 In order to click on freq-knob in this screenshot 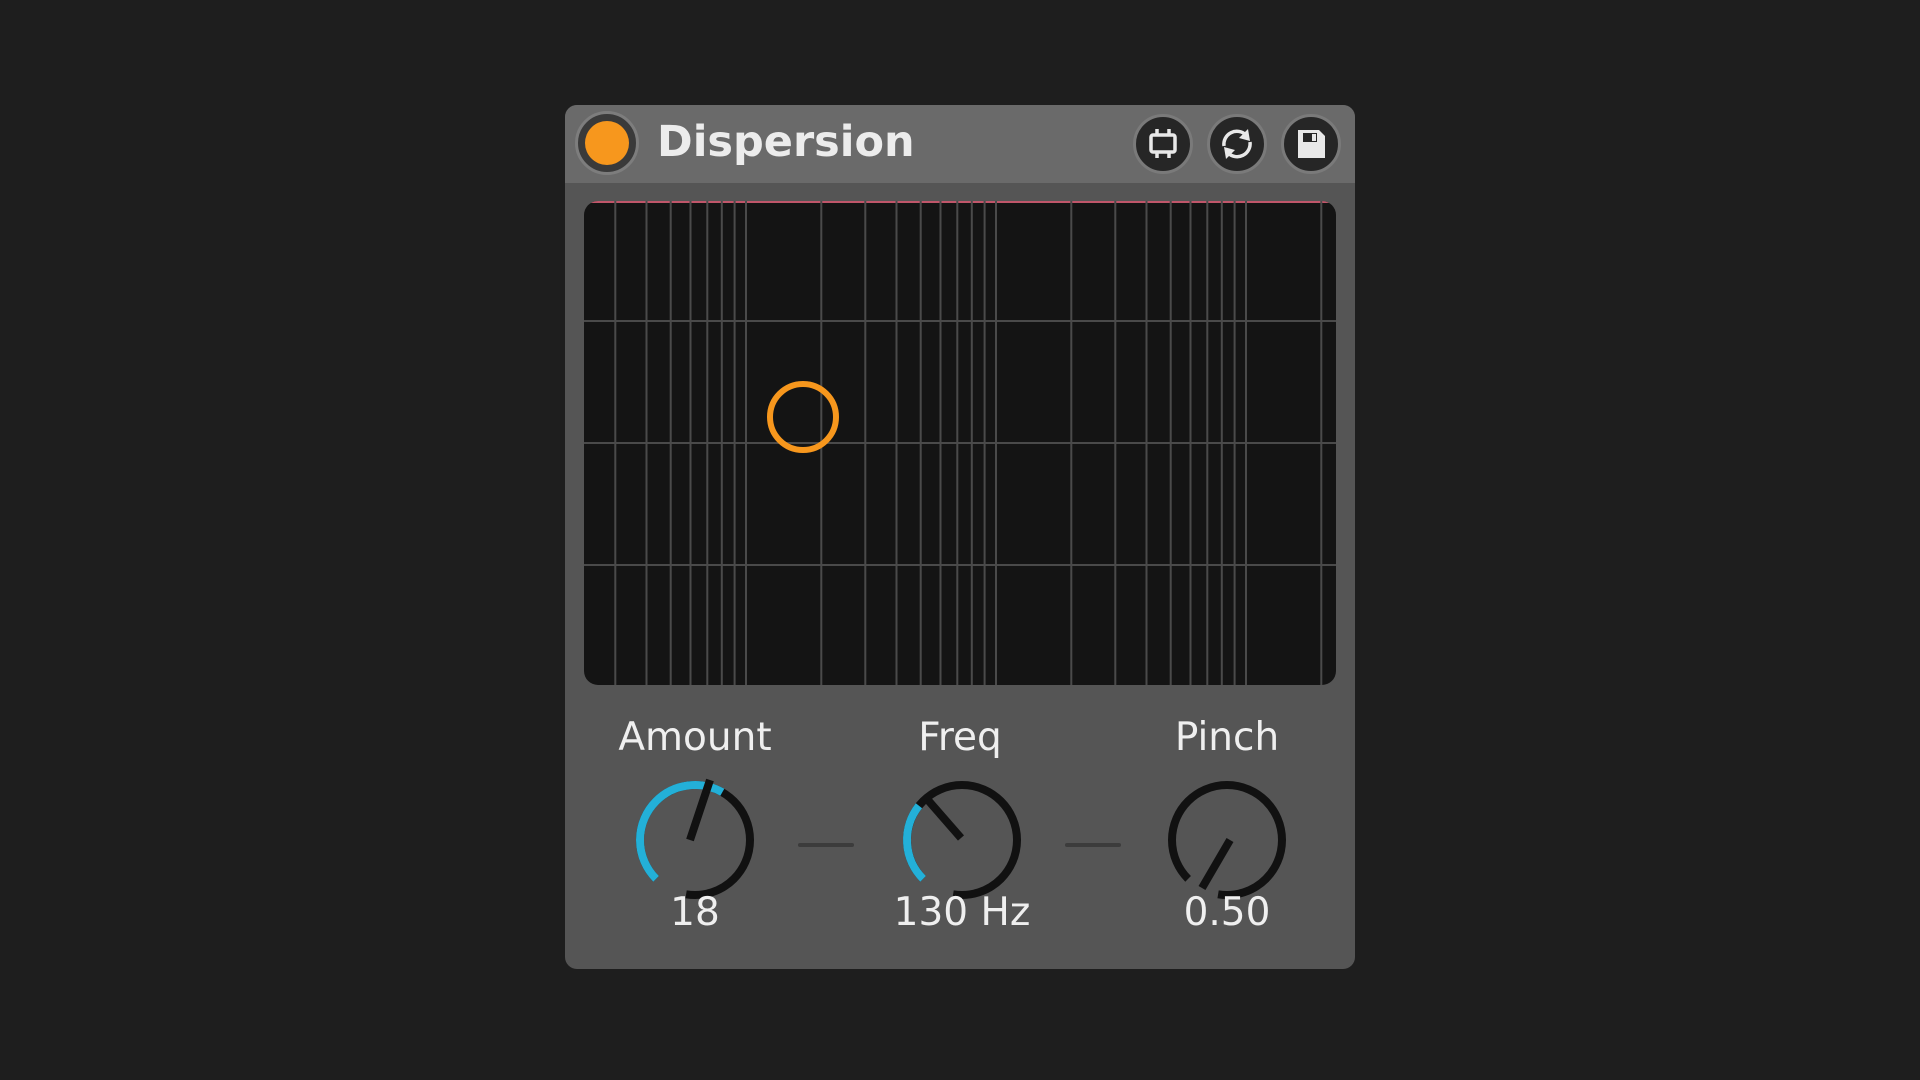, I will do `click(962, 840)`.